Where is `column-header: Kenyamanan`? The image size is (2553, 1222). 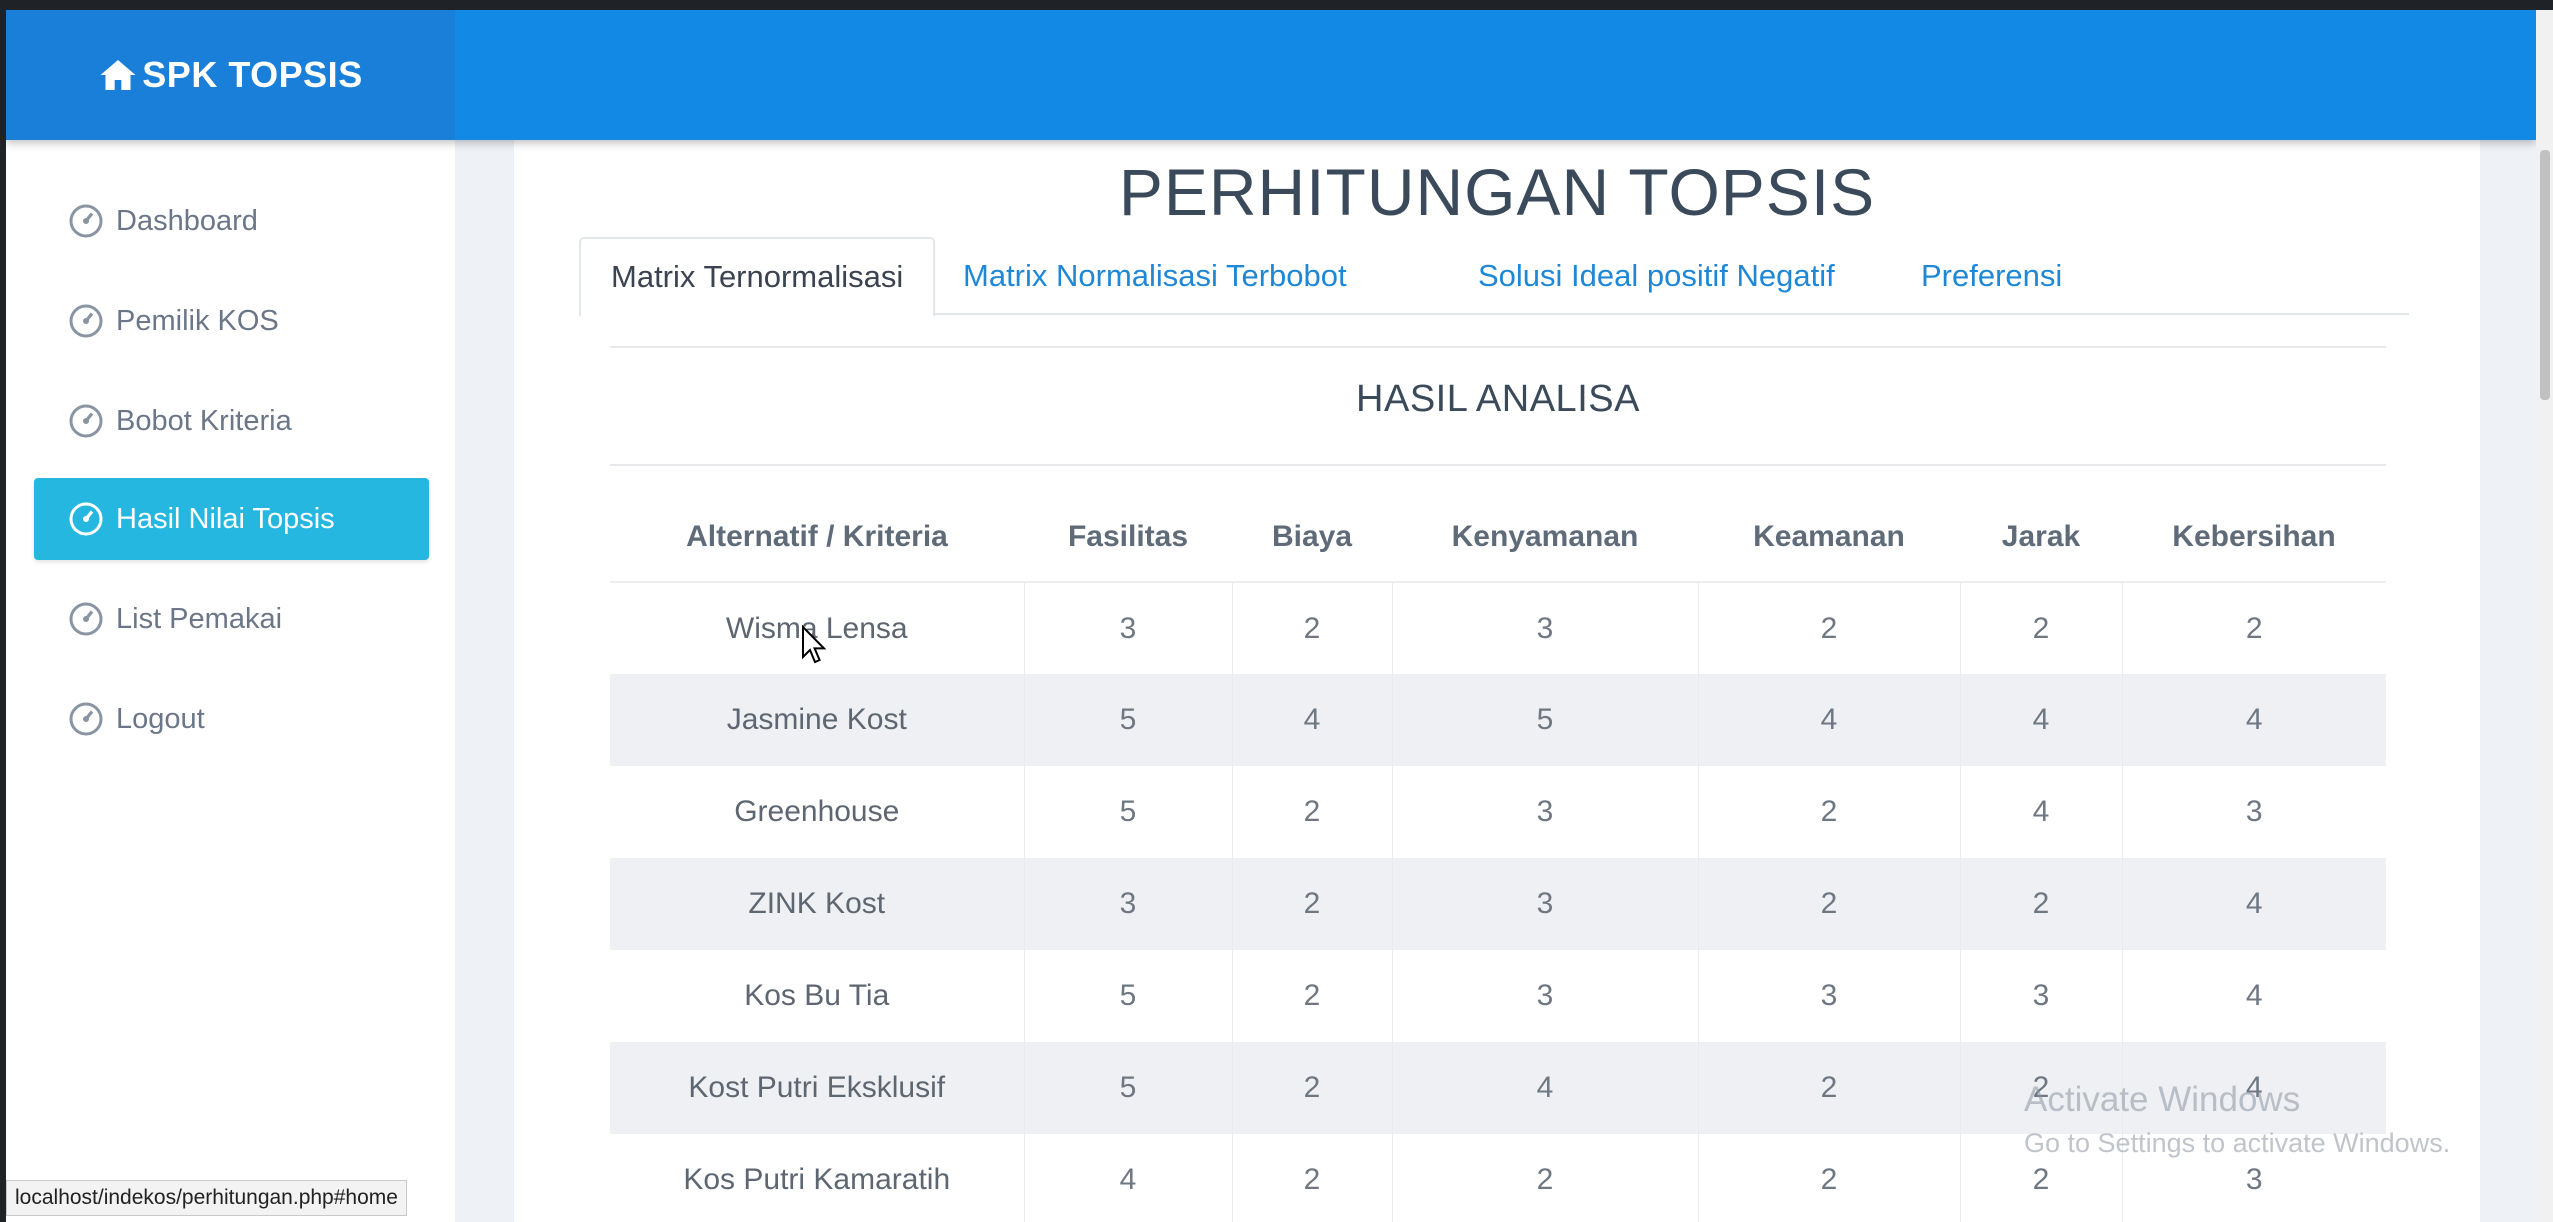
column-header: Kenyamanan is located at coordinates (1545, 537).